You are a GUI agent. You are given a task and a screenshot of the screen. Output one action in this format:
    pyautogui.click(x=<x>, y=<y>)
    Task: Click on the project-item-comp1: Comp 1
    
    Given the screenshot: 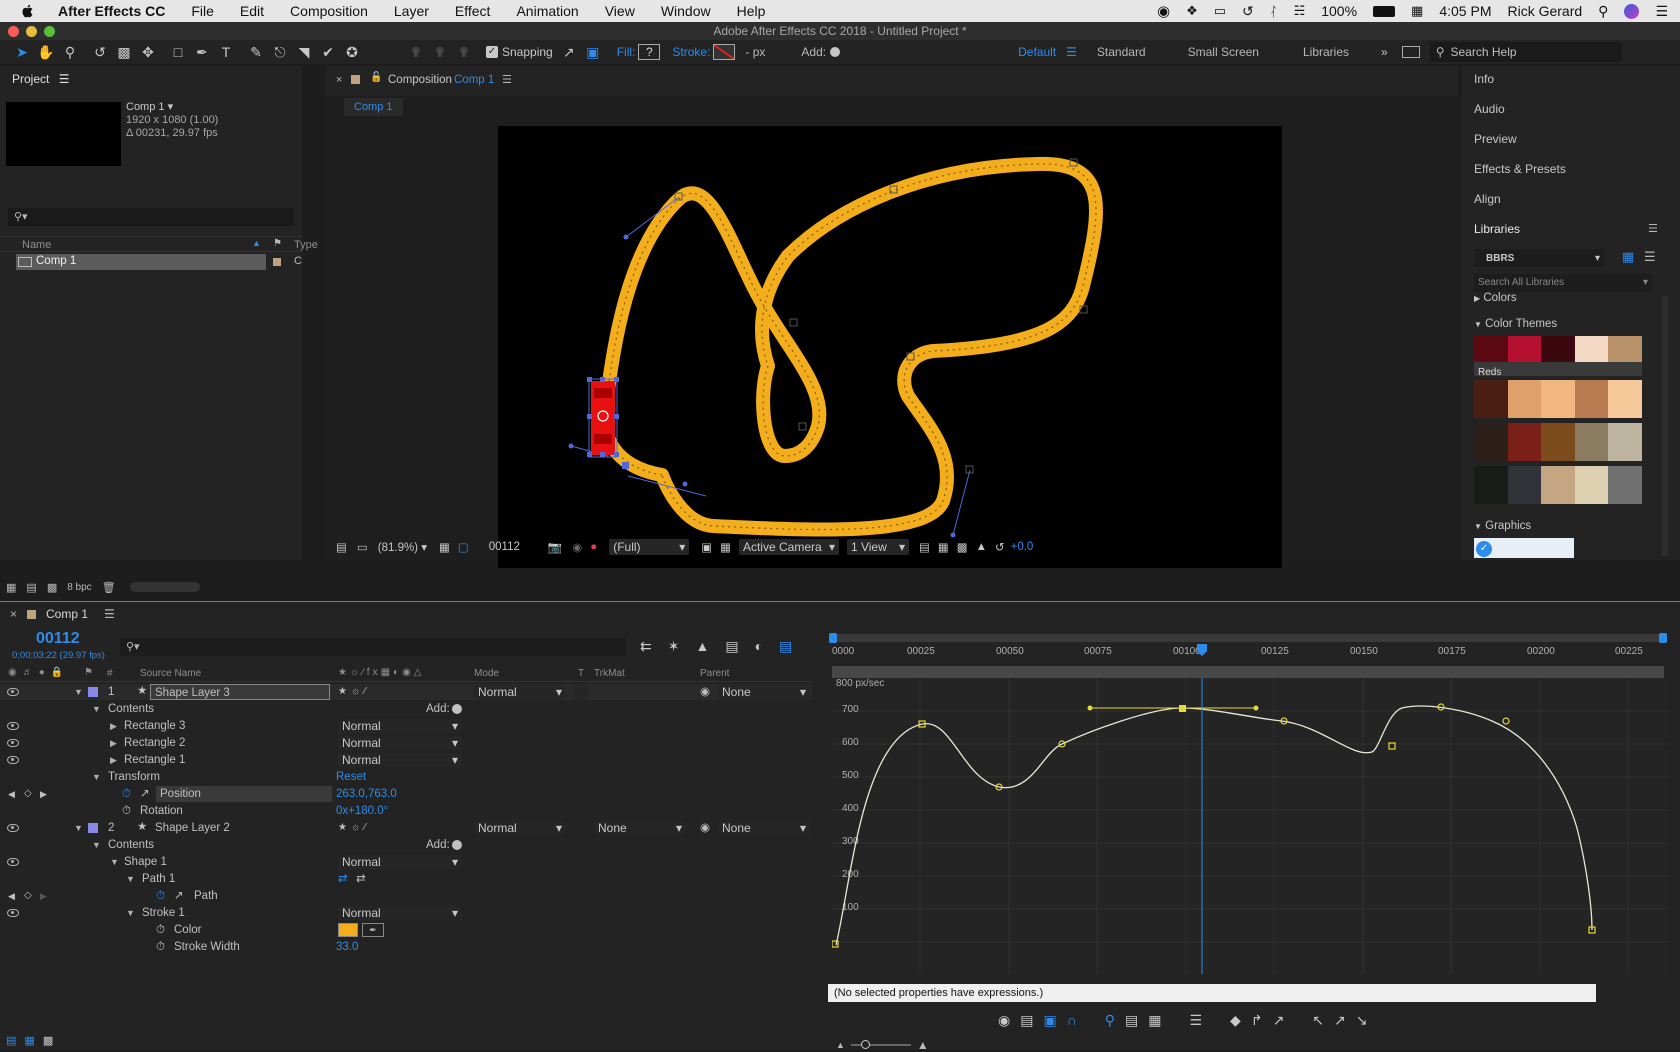 What is the action you would take?
    pyautogui.click(x=141, y=262)
    